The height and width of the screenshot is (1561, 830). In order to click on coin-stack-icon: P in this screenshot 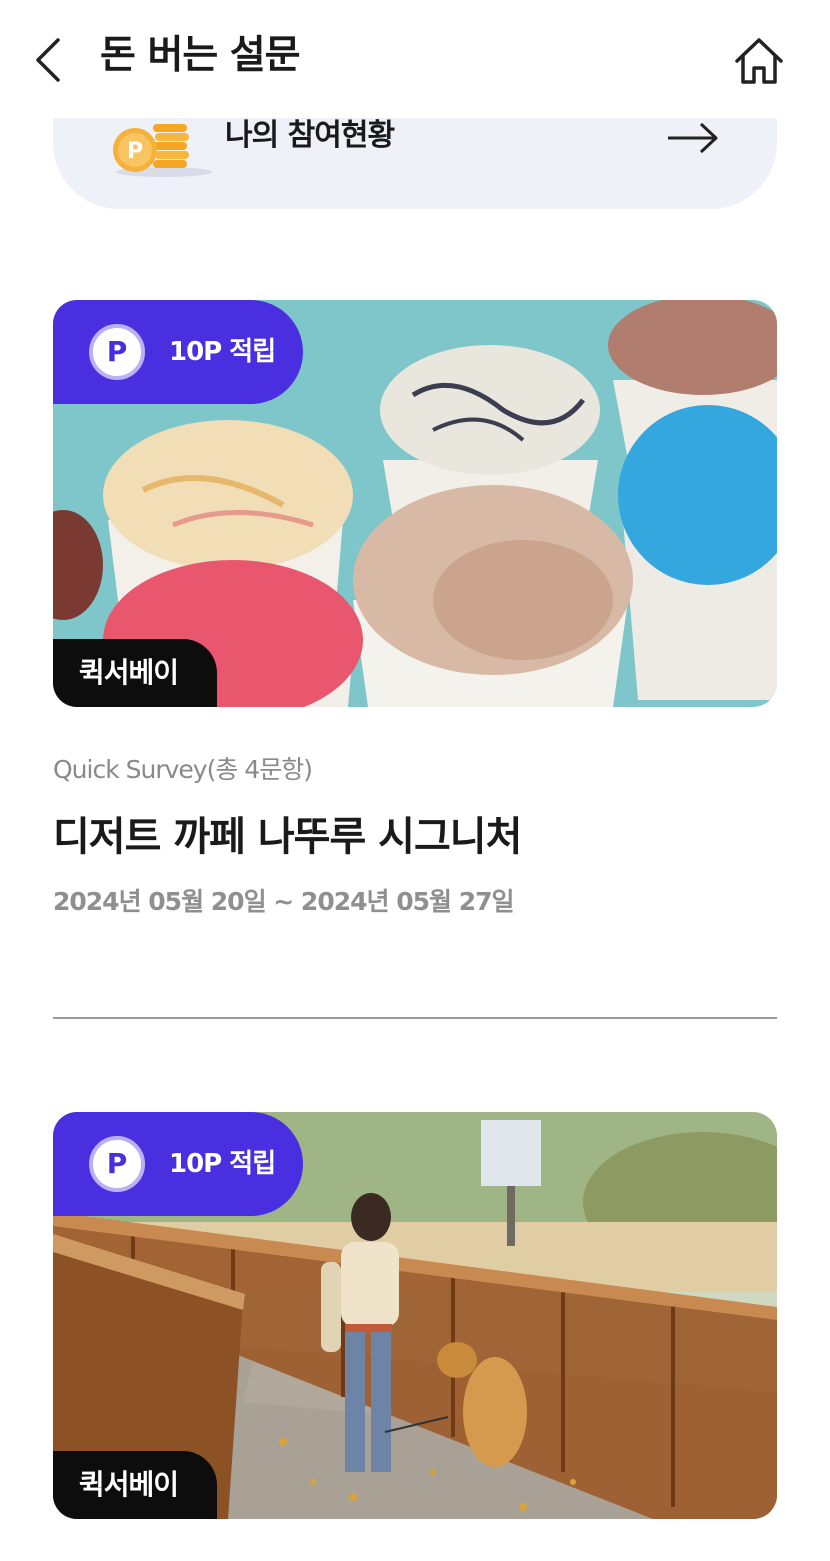, I will do `click(164, 146)`.